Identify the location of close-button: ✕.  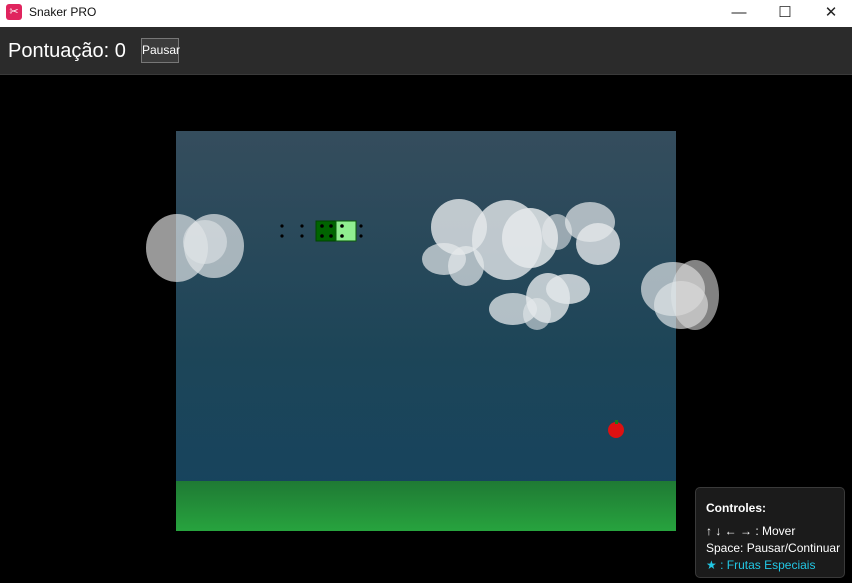
(830, 13).